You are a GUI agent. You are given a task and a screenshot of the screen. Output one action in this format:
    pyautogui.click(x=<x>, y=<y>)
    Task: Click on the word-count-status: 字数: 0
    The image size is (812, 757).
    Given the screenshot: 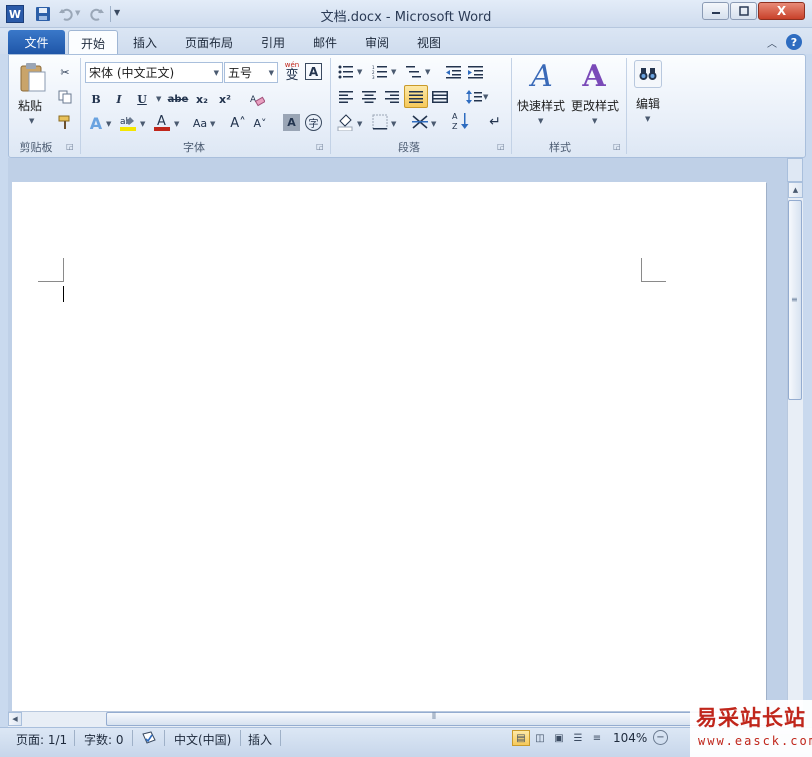 What is the action you would take?
    pyautogui.click(x=104, y=739)
    